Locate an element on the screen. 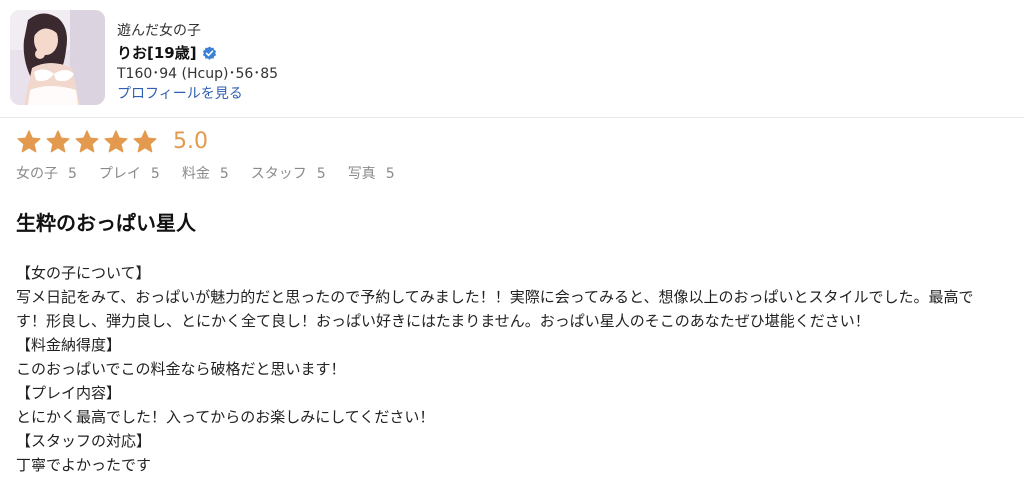  sub-rating-label: スタッフ is located at coordinates (278, 174).